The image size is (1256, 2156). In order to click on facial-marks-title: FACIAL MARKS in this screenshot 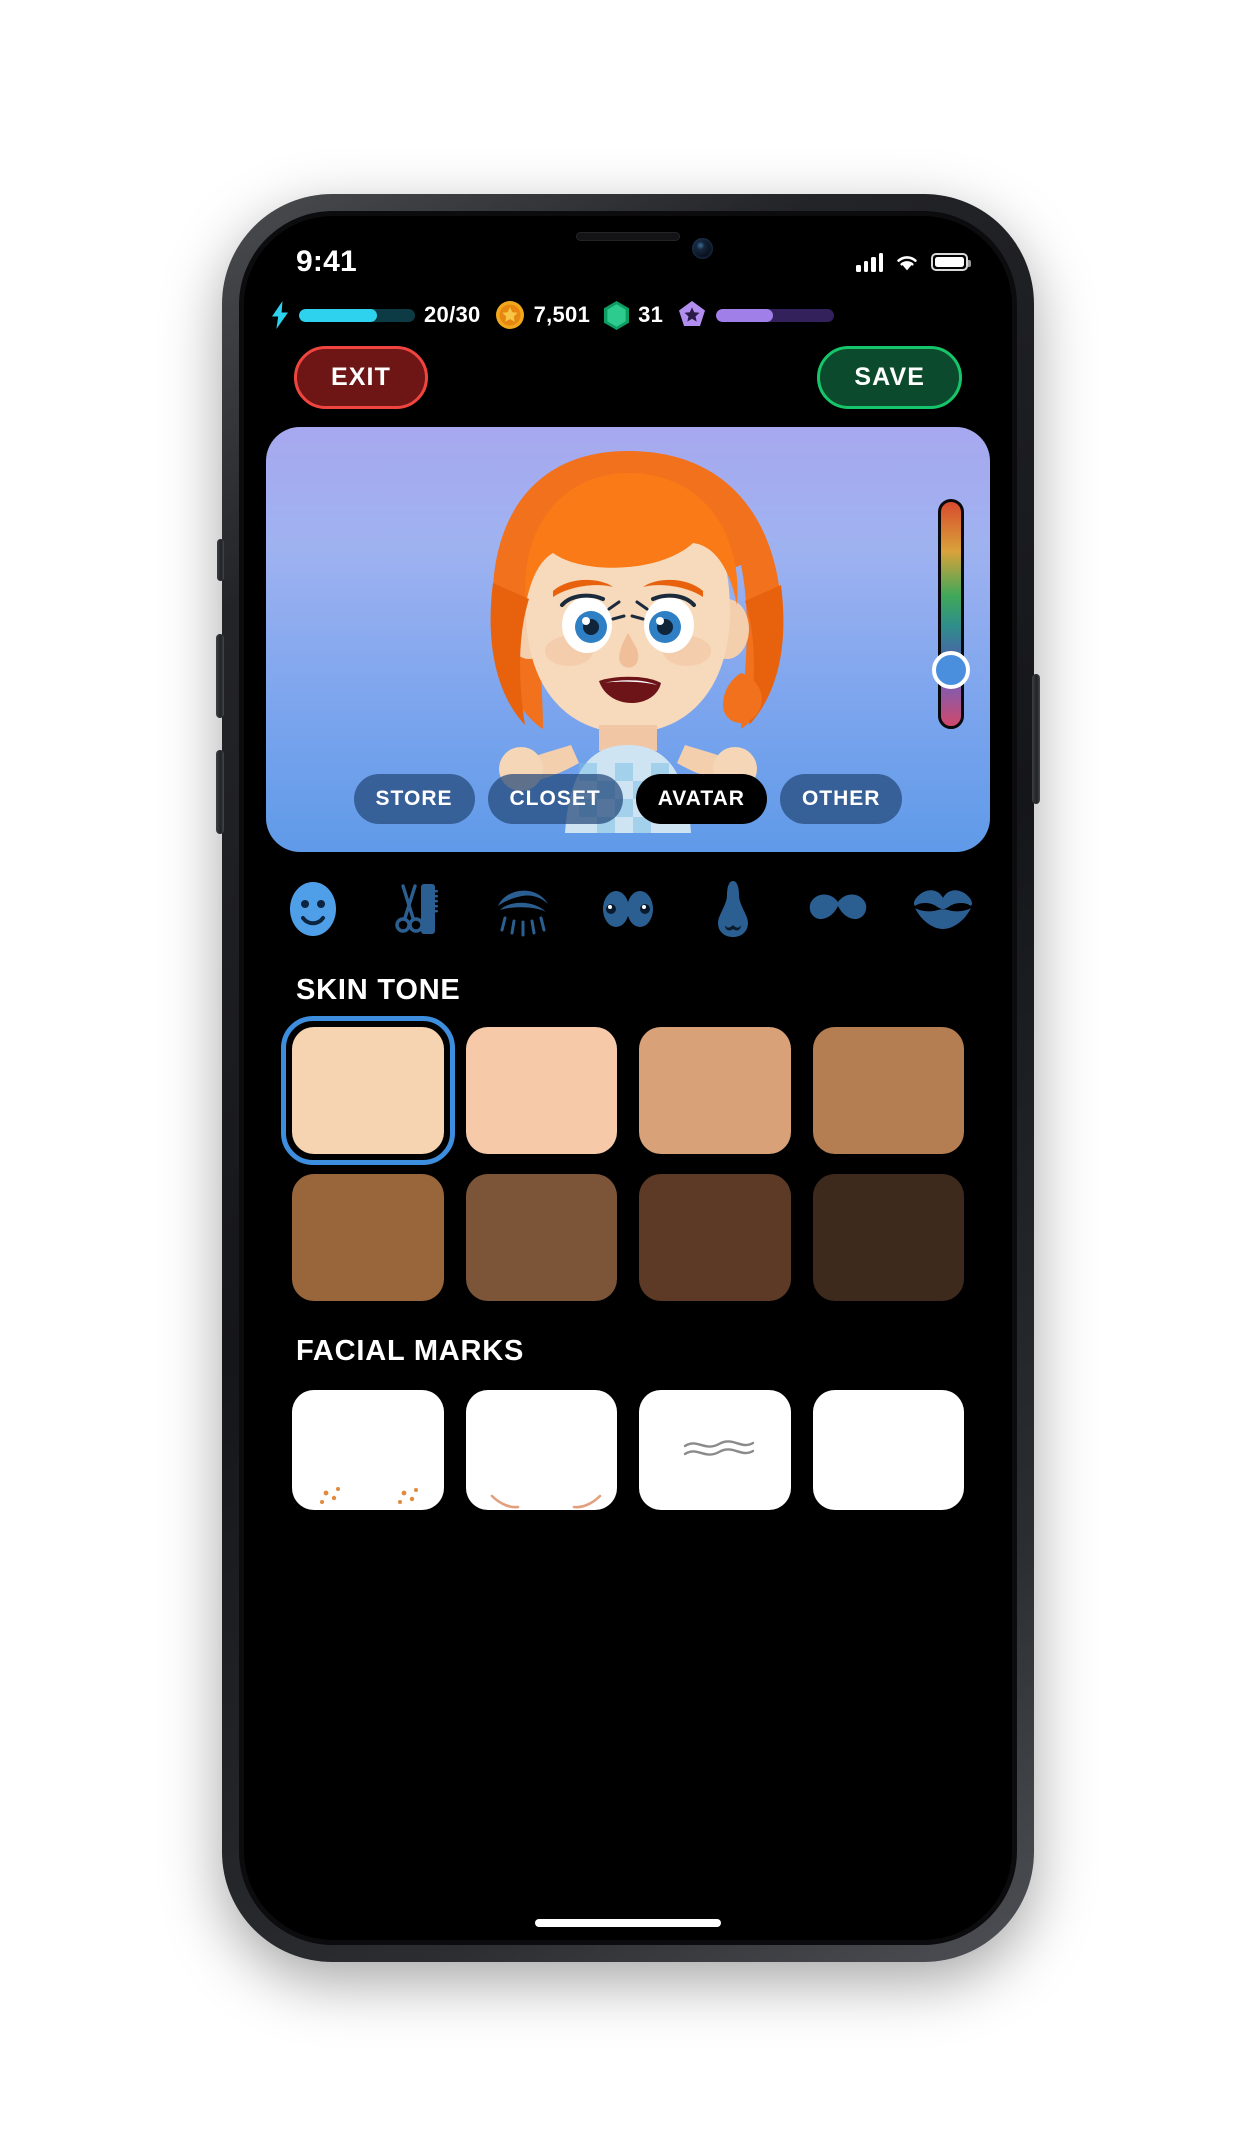, I will do `click(410, 1351)`.